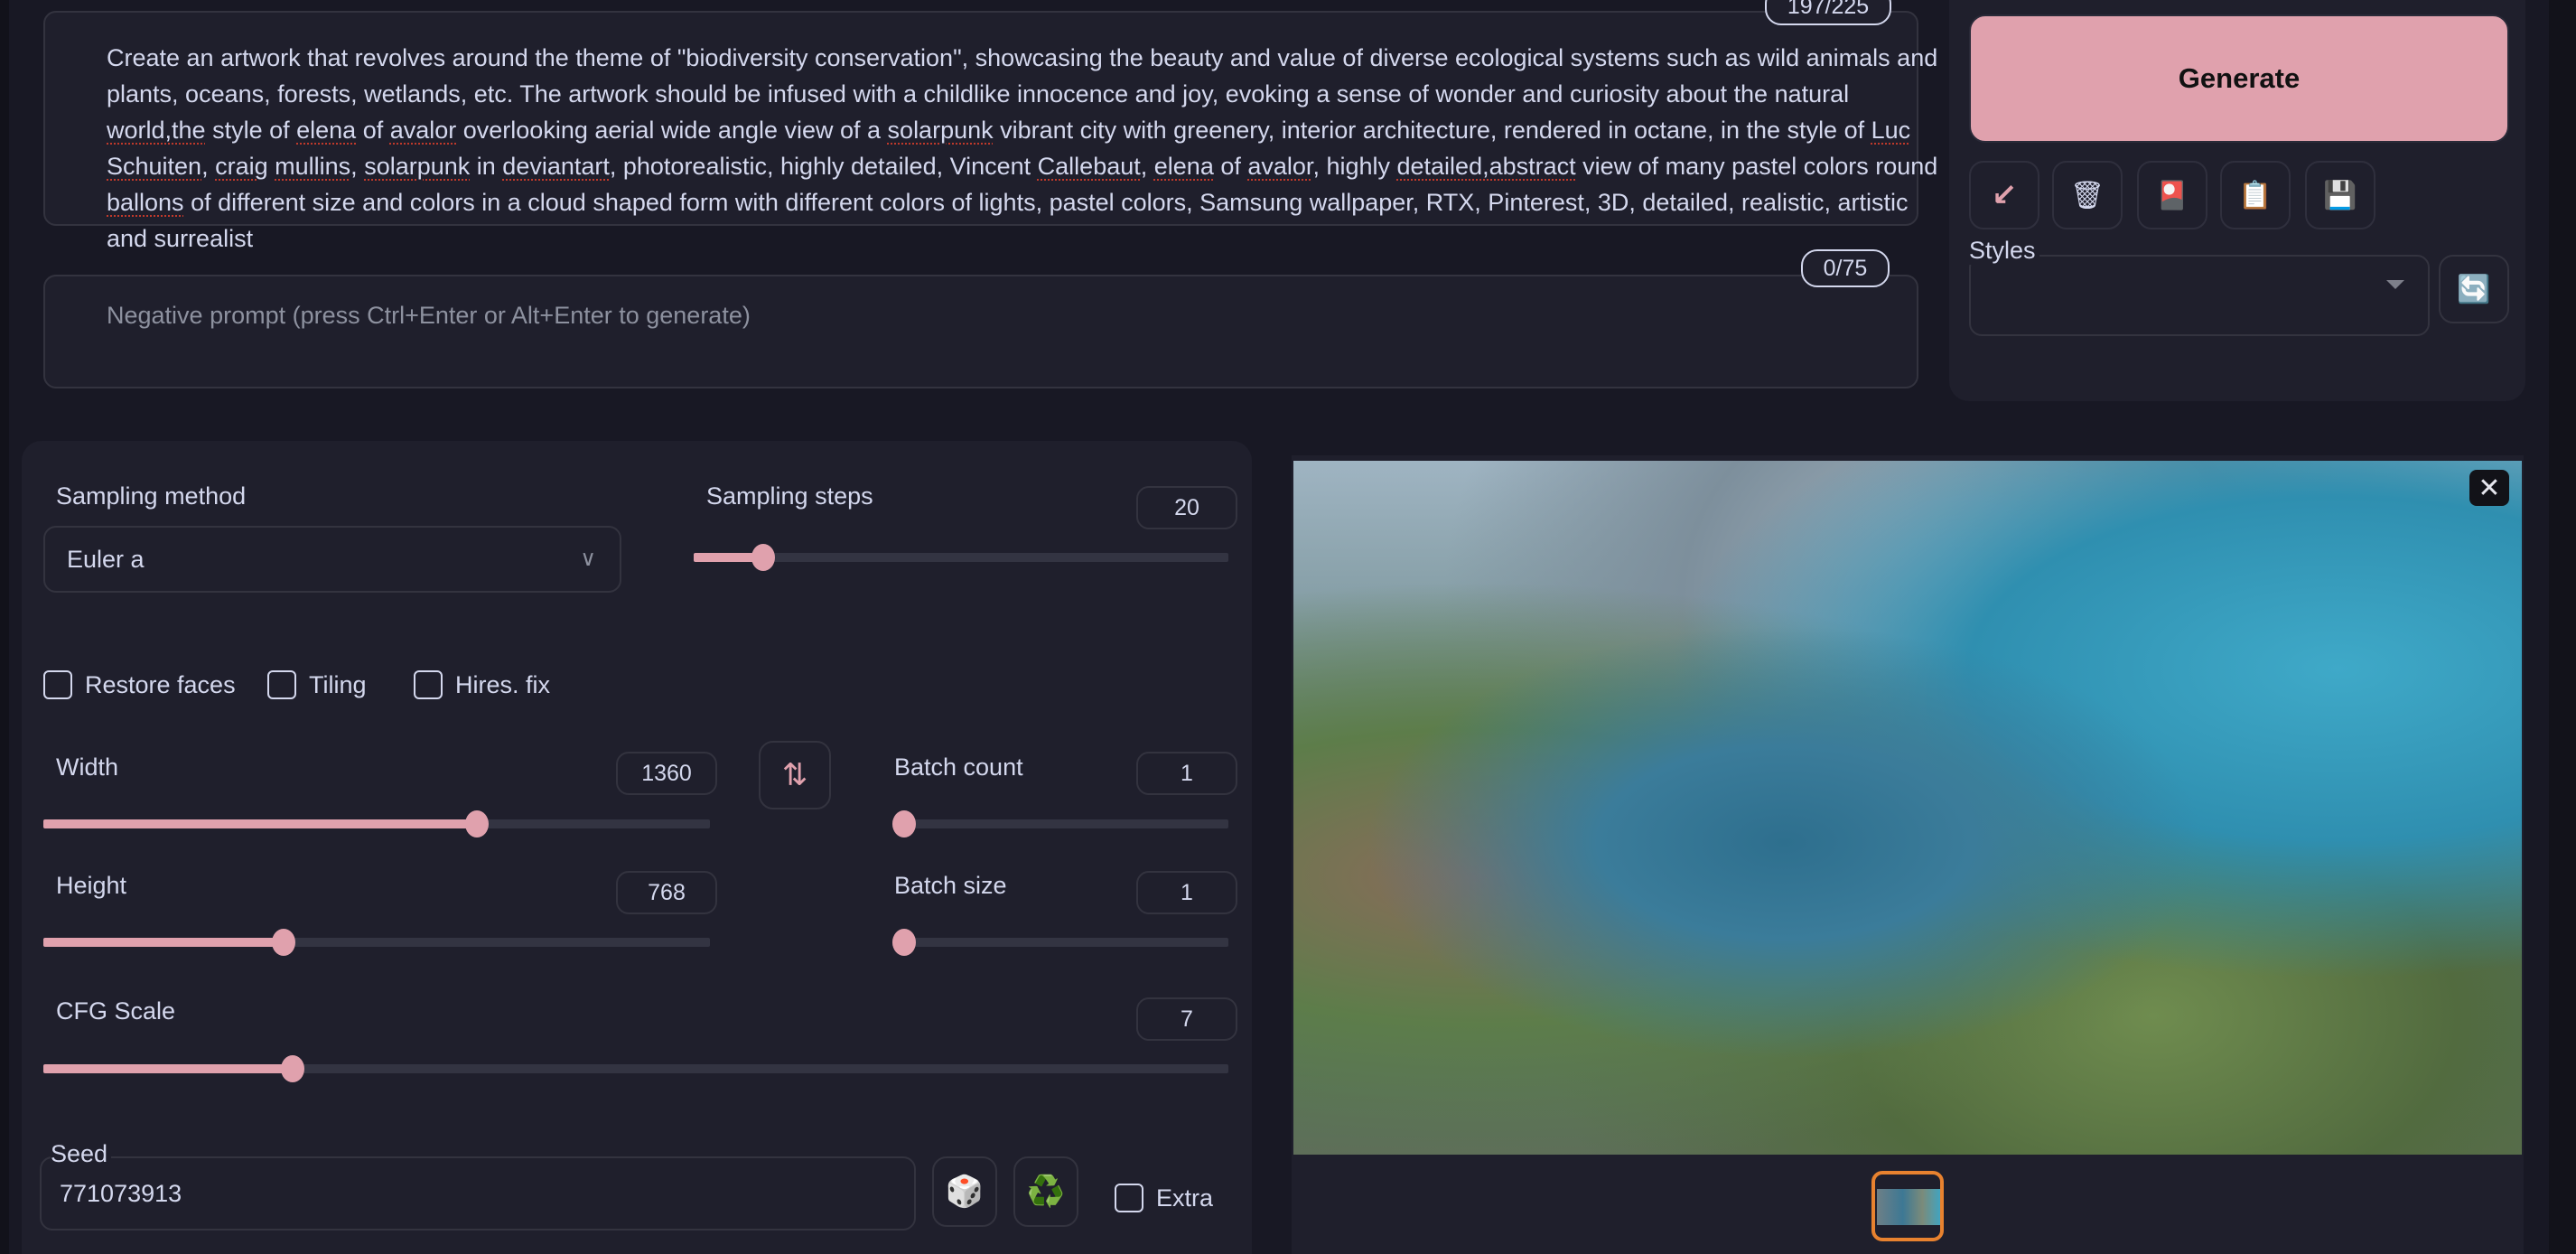 Image resolution: width=2576 pixels, height=1254 pixels. What do you see at coordinates (376, 942) in the screenshot?
I see `height-slider` at bounding box center [376, 942].